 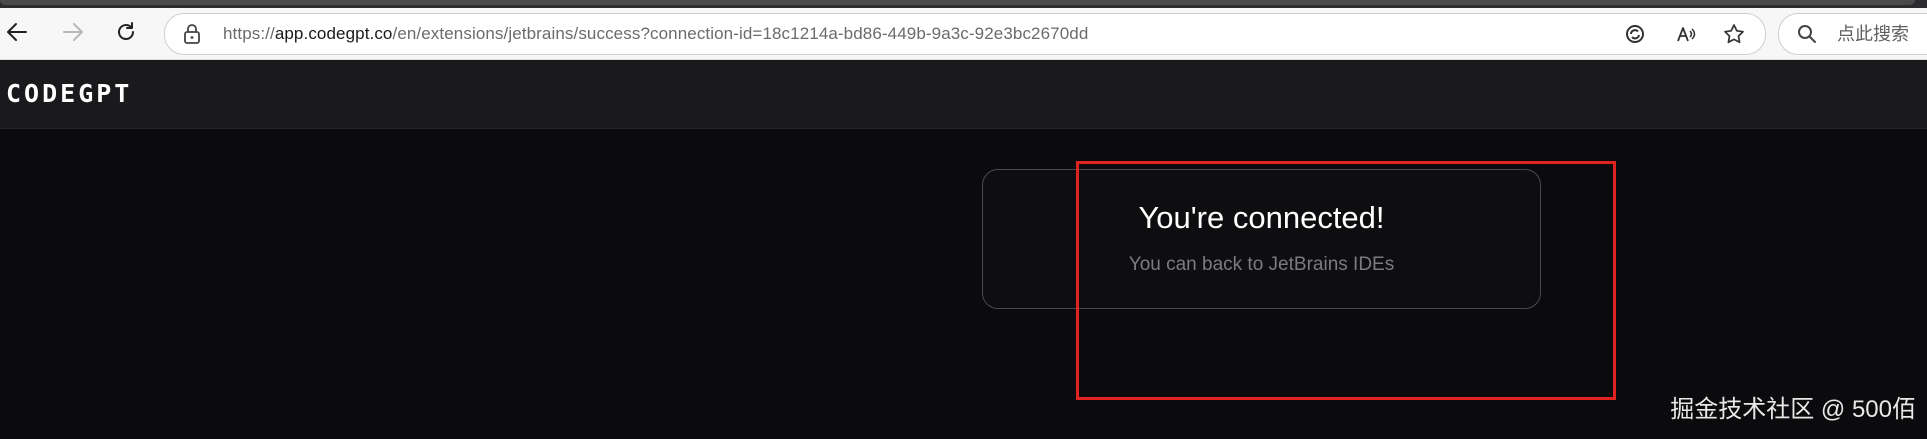 What do you see at coordinates (192, 36) in the screenshot?
I see `lock-icon` at bounding box center [192, 36].